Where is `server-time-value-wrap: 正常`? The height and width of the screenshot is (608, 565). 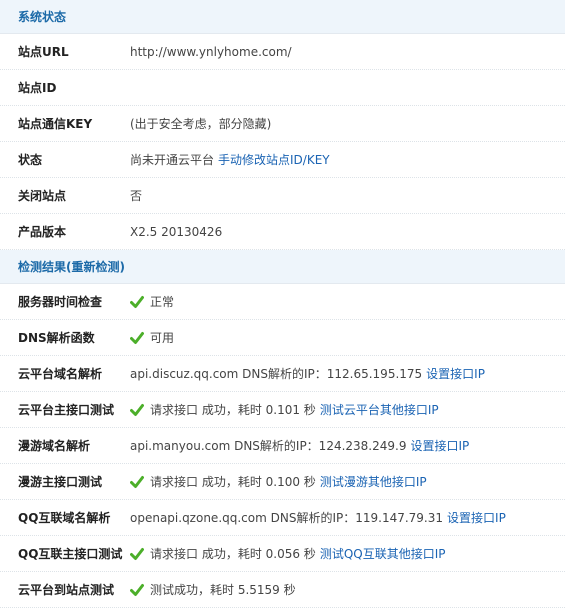 server-time-value-wrap: 正常 is located at coordinates (152, 301).